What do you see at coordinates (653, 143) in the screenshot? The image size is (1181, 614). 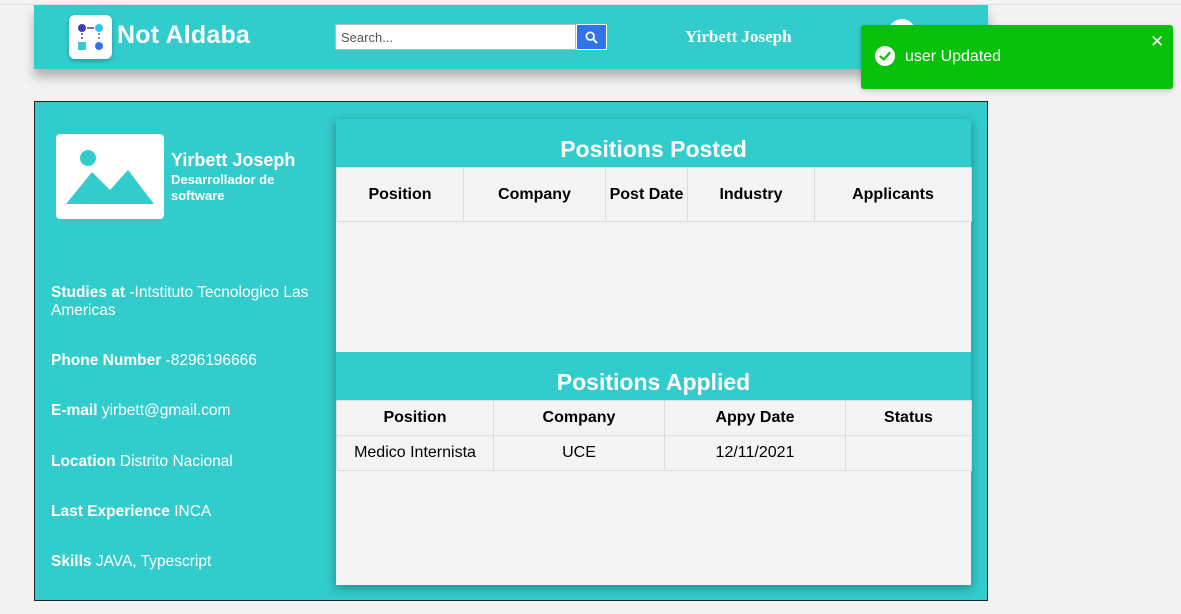 I see `positions-posted-title: Positions Posted` at bounding box center [653, 143].